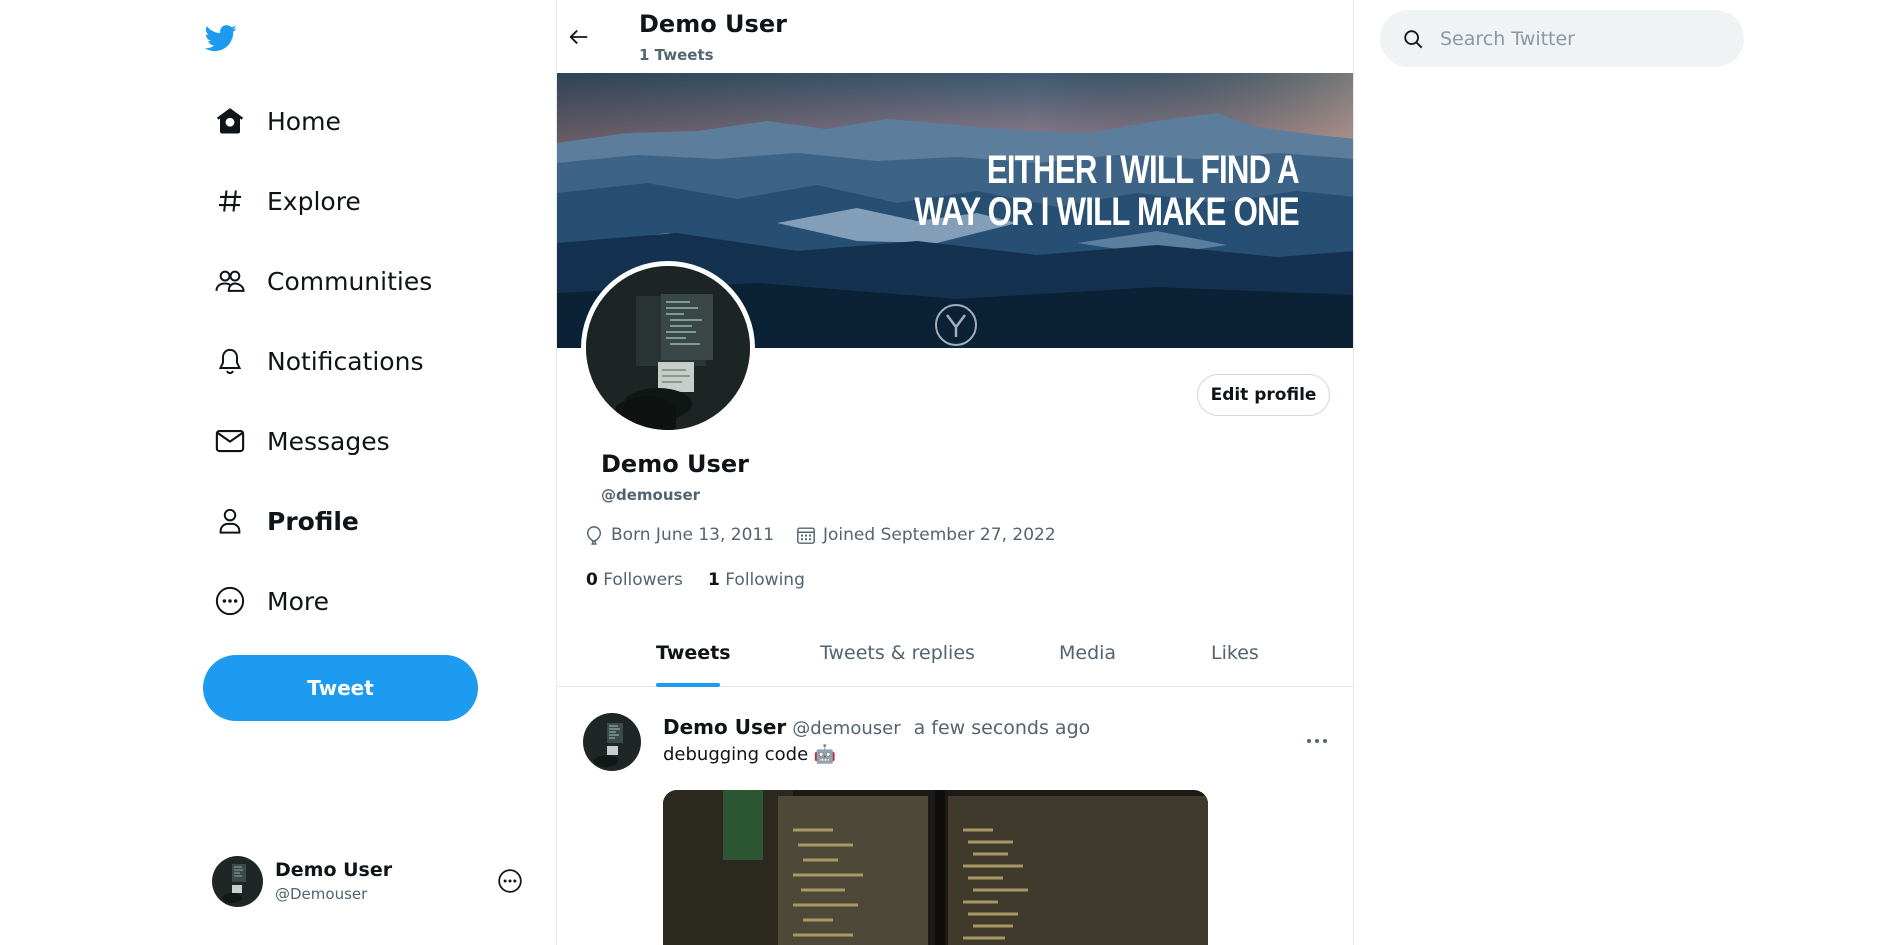 This screenshot has height=945, width=1904. I want to click on followers-label: Followers, so click(643, 580).